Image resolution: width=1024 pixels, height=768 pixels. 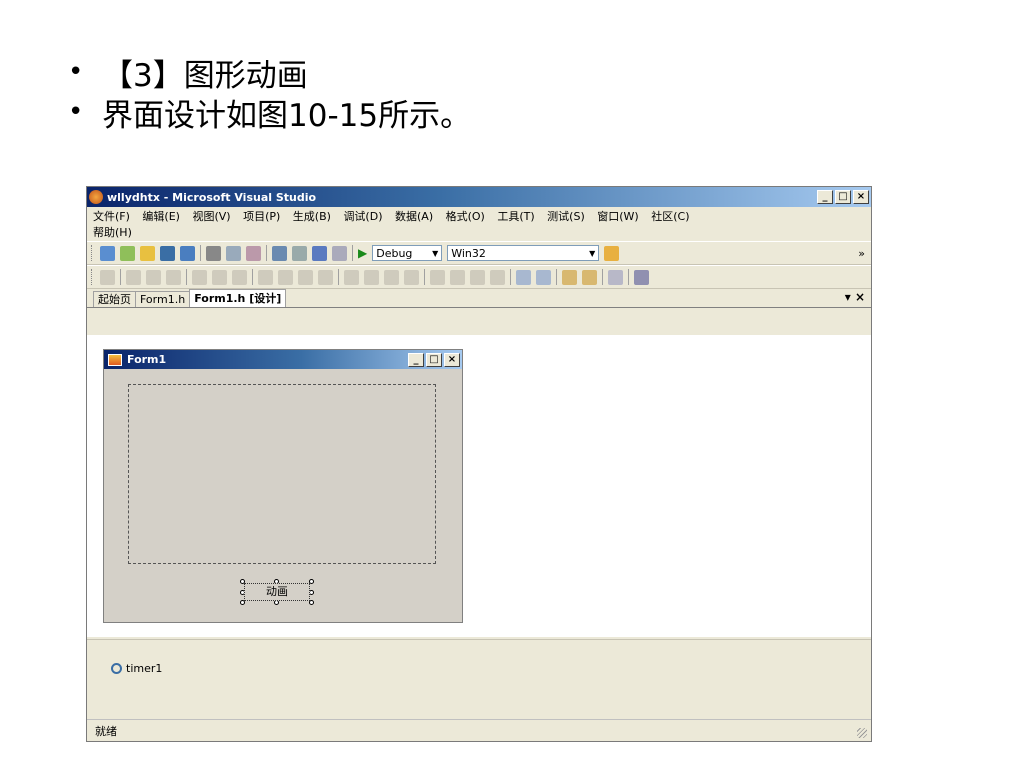 I want to click on form-close-button: ×, so click(x=452, y=359).